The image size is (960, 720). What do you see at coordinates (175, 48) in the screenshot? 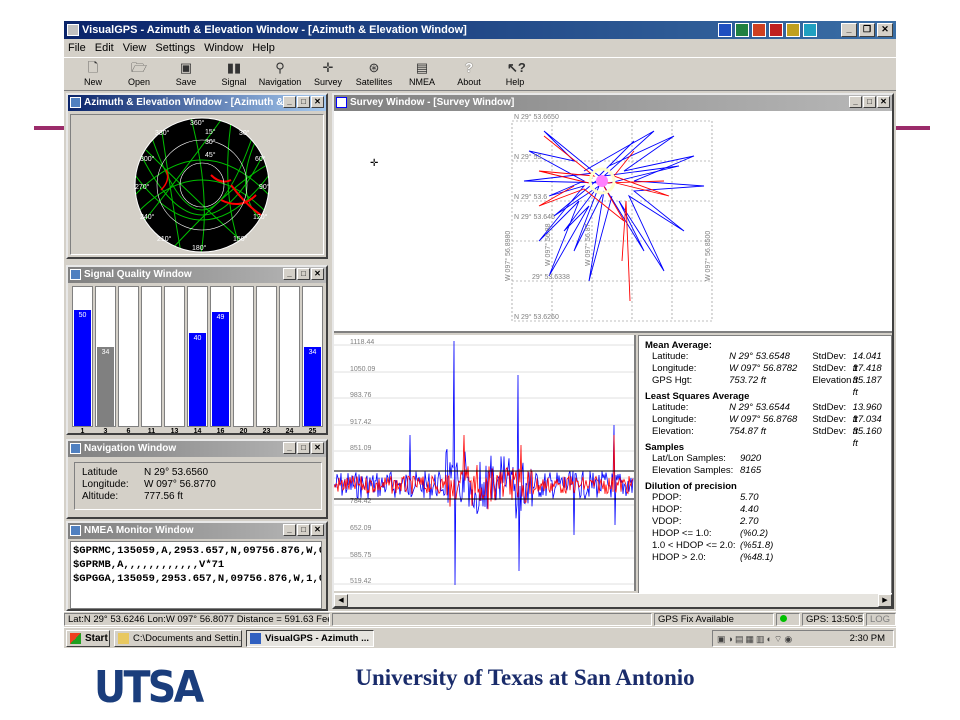
I see `menu-settings: Settings` at bounding box center [175, 48].